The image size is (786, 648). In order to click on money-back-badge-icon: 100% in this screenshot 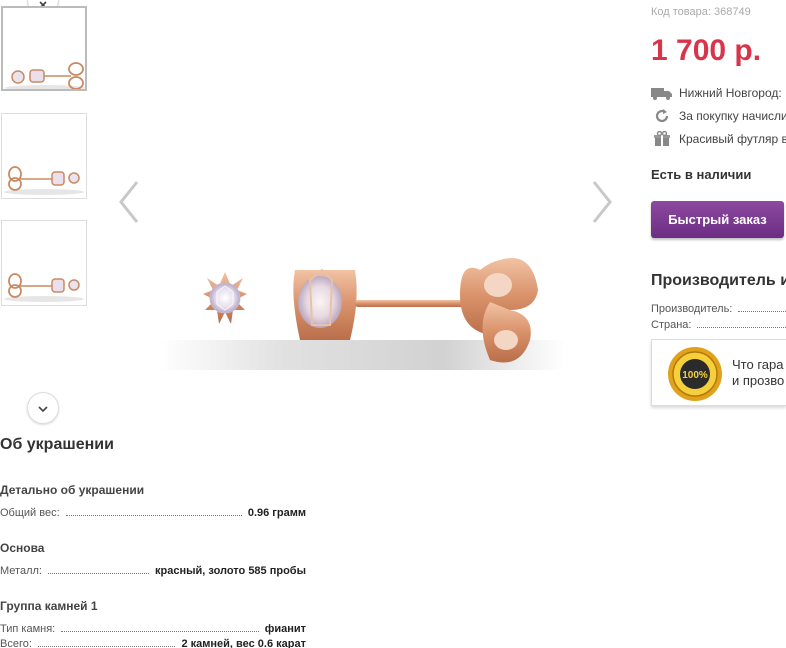, I will do `click(695, 374)`.